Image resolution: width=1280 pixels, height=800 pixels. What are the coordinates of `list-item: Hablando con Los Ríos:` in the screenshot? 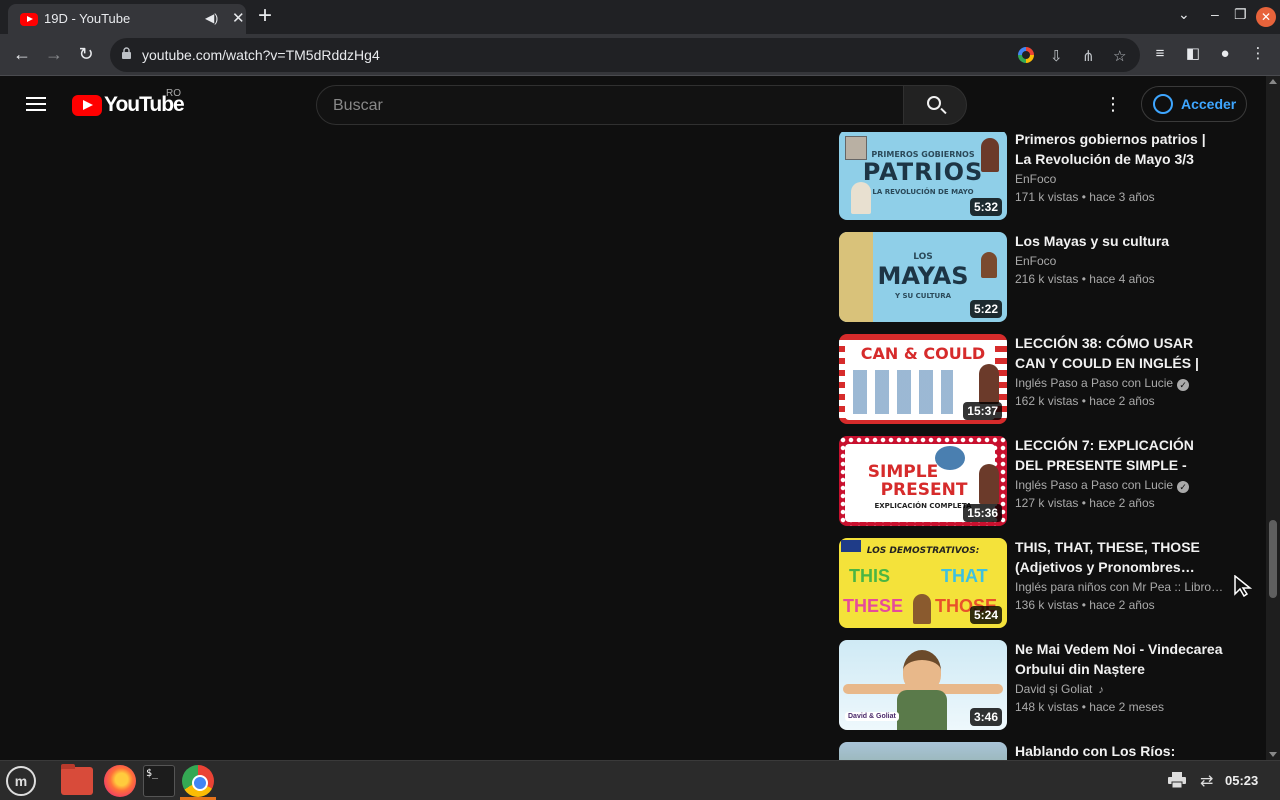 It's located at (1044, 751).